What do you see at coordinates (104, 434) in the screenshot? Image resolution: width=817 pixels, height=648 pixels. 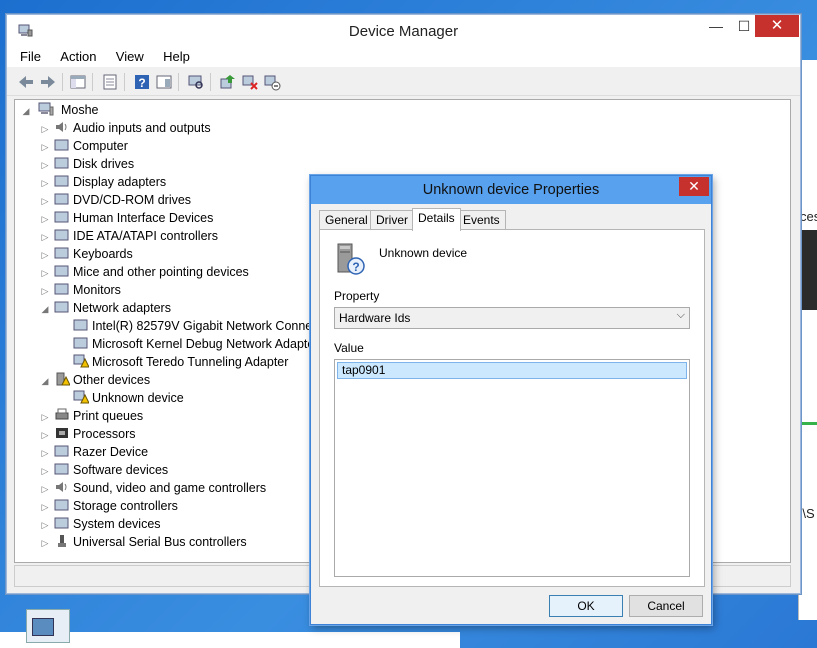 I see `tree-item-label: Processors` at bounding box center [104, 434].